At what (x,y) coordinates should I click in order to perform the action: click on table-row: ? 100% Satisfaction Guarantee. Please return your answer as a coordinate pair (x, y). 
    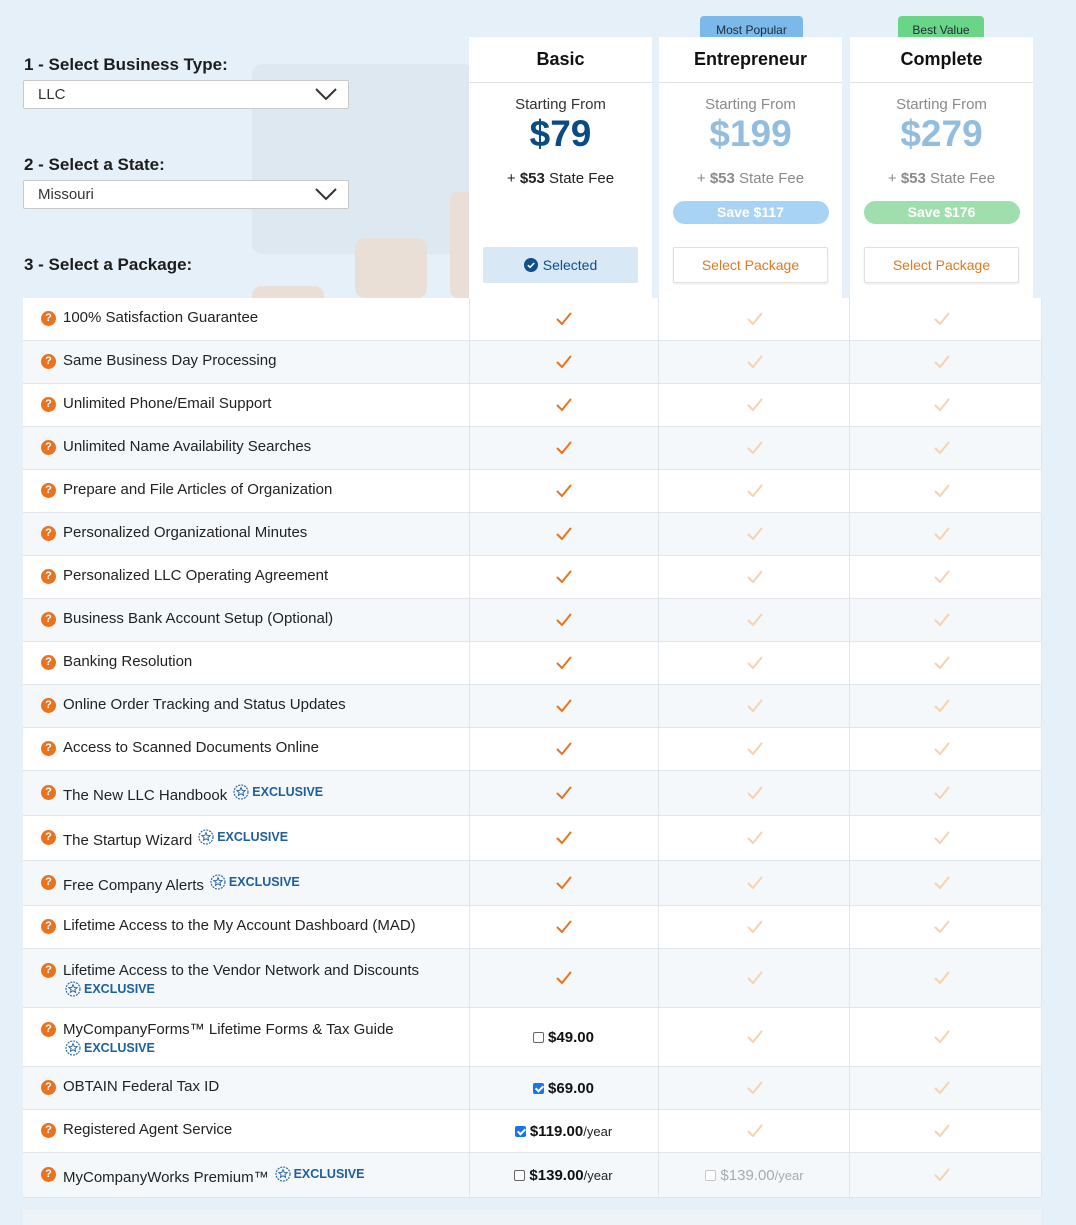
    Looking at the image, I should click on (532, 319).